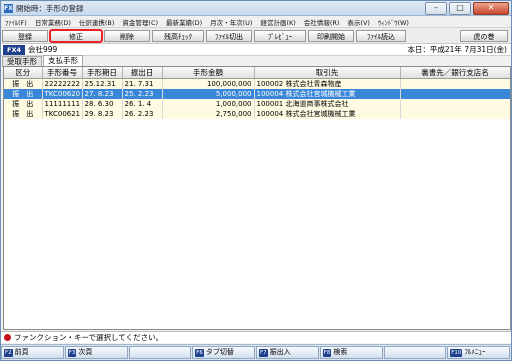  Describe the element at coordinates (208, 73) in the screenshot. I see `col-amount: 手形金額` at that location.